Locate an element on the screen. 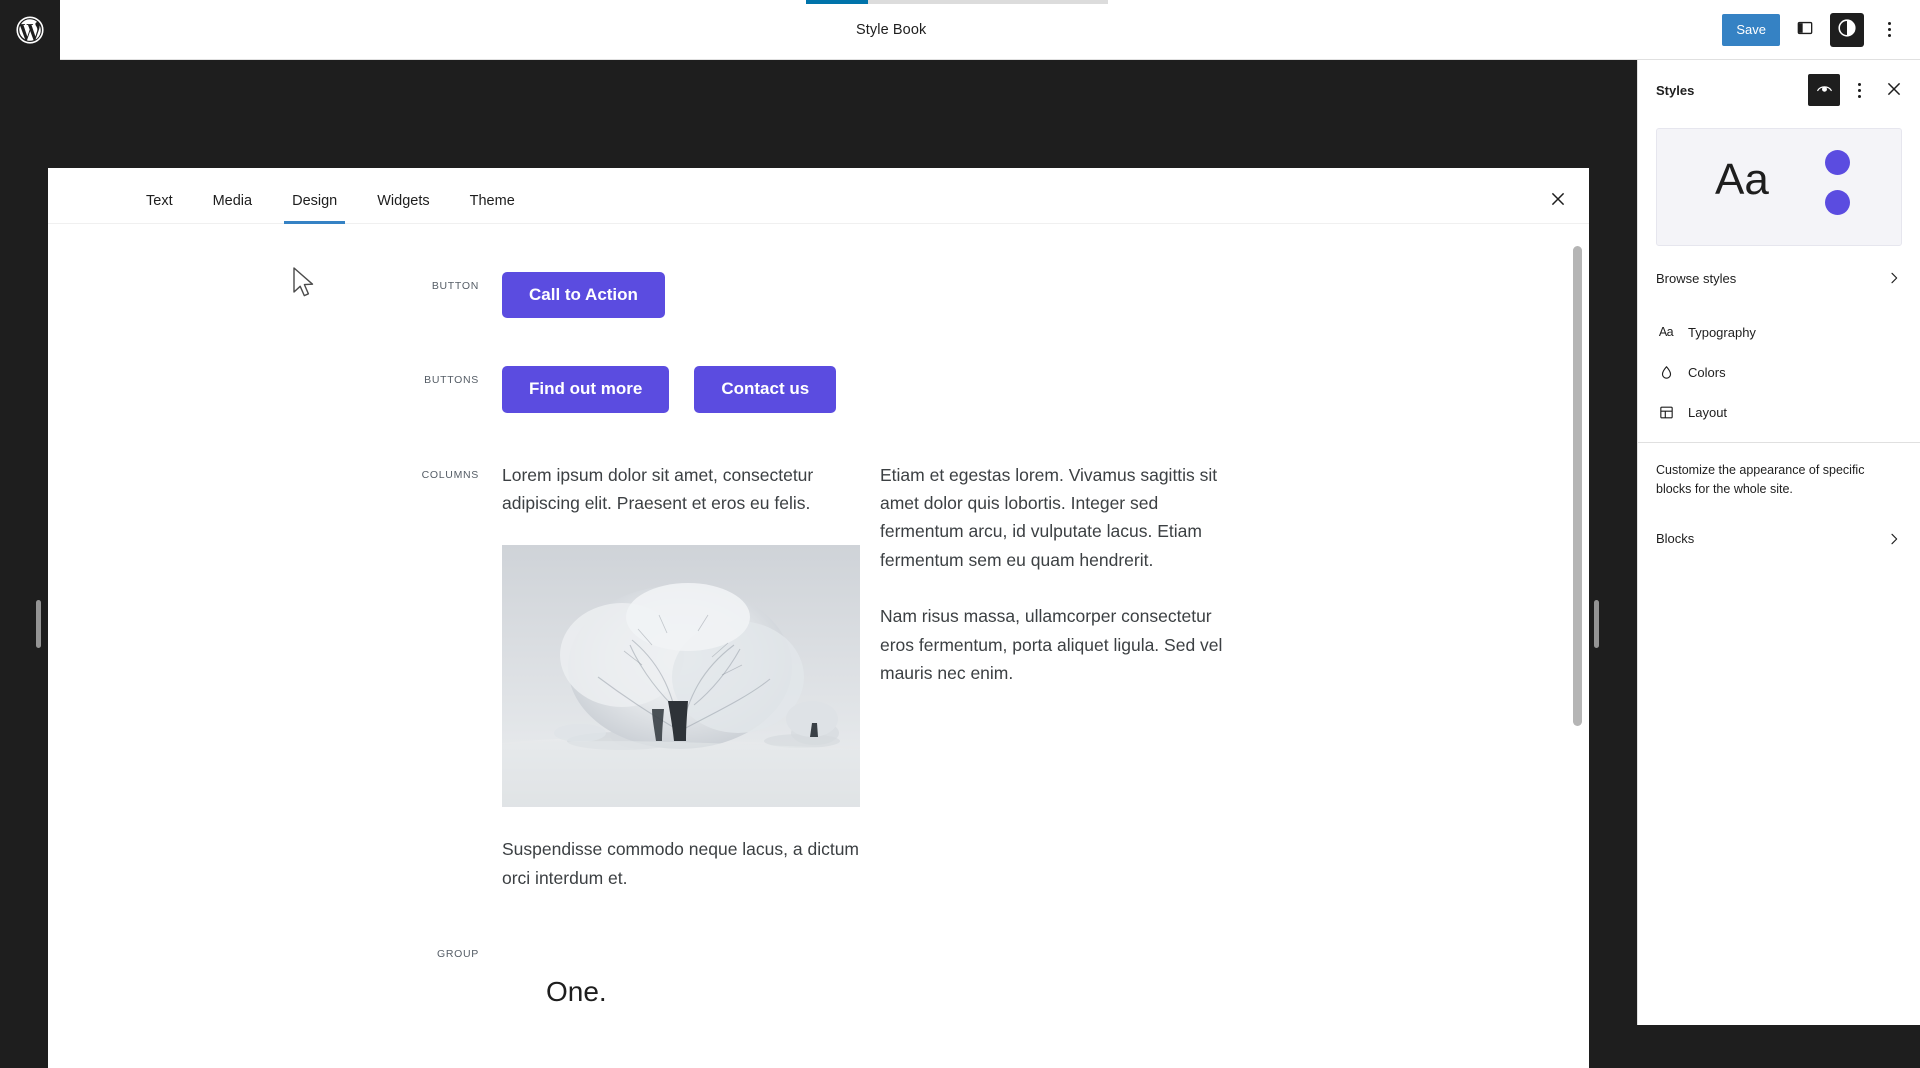 The height and width of the screenshot is (1068, 1920). section-content-buttons: Find out more Contact us is located at coordinates (1030, 389).